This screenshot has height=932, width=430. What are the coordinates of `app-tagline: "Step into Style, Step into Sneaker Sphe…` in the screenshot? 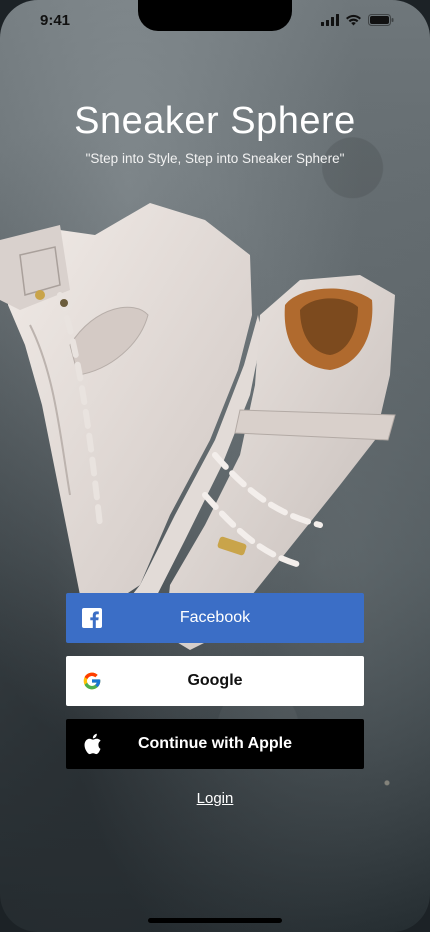 It's located at (215, 158).